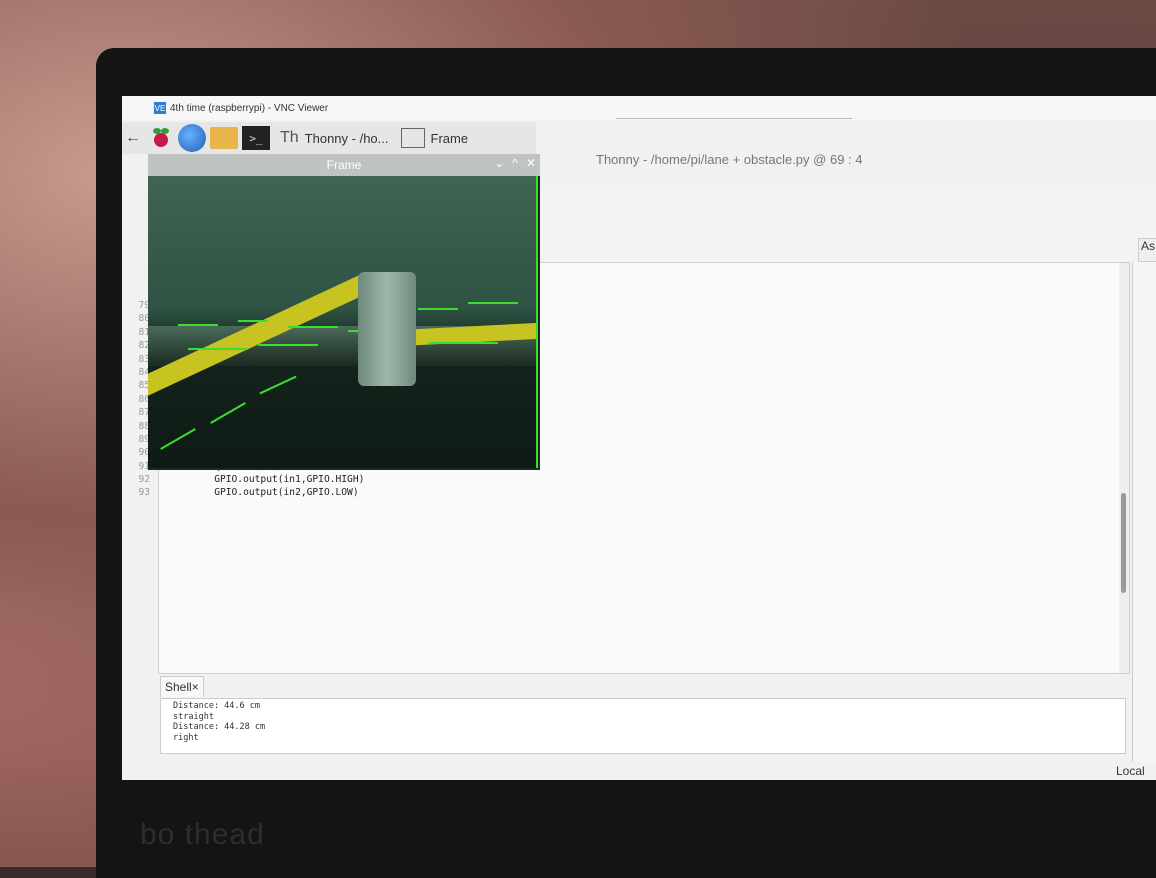 This screenshot has width=1156, height=878. I want to click on file-manager-icon, so click(224, 138).